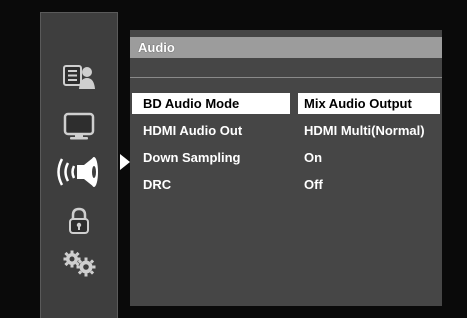 The height and width of the screenshot is (318, 467). What do you see at coordinates (286, 47) in the screenshot?
I see `panel-title: Audio` at bounding box center [286, 47].